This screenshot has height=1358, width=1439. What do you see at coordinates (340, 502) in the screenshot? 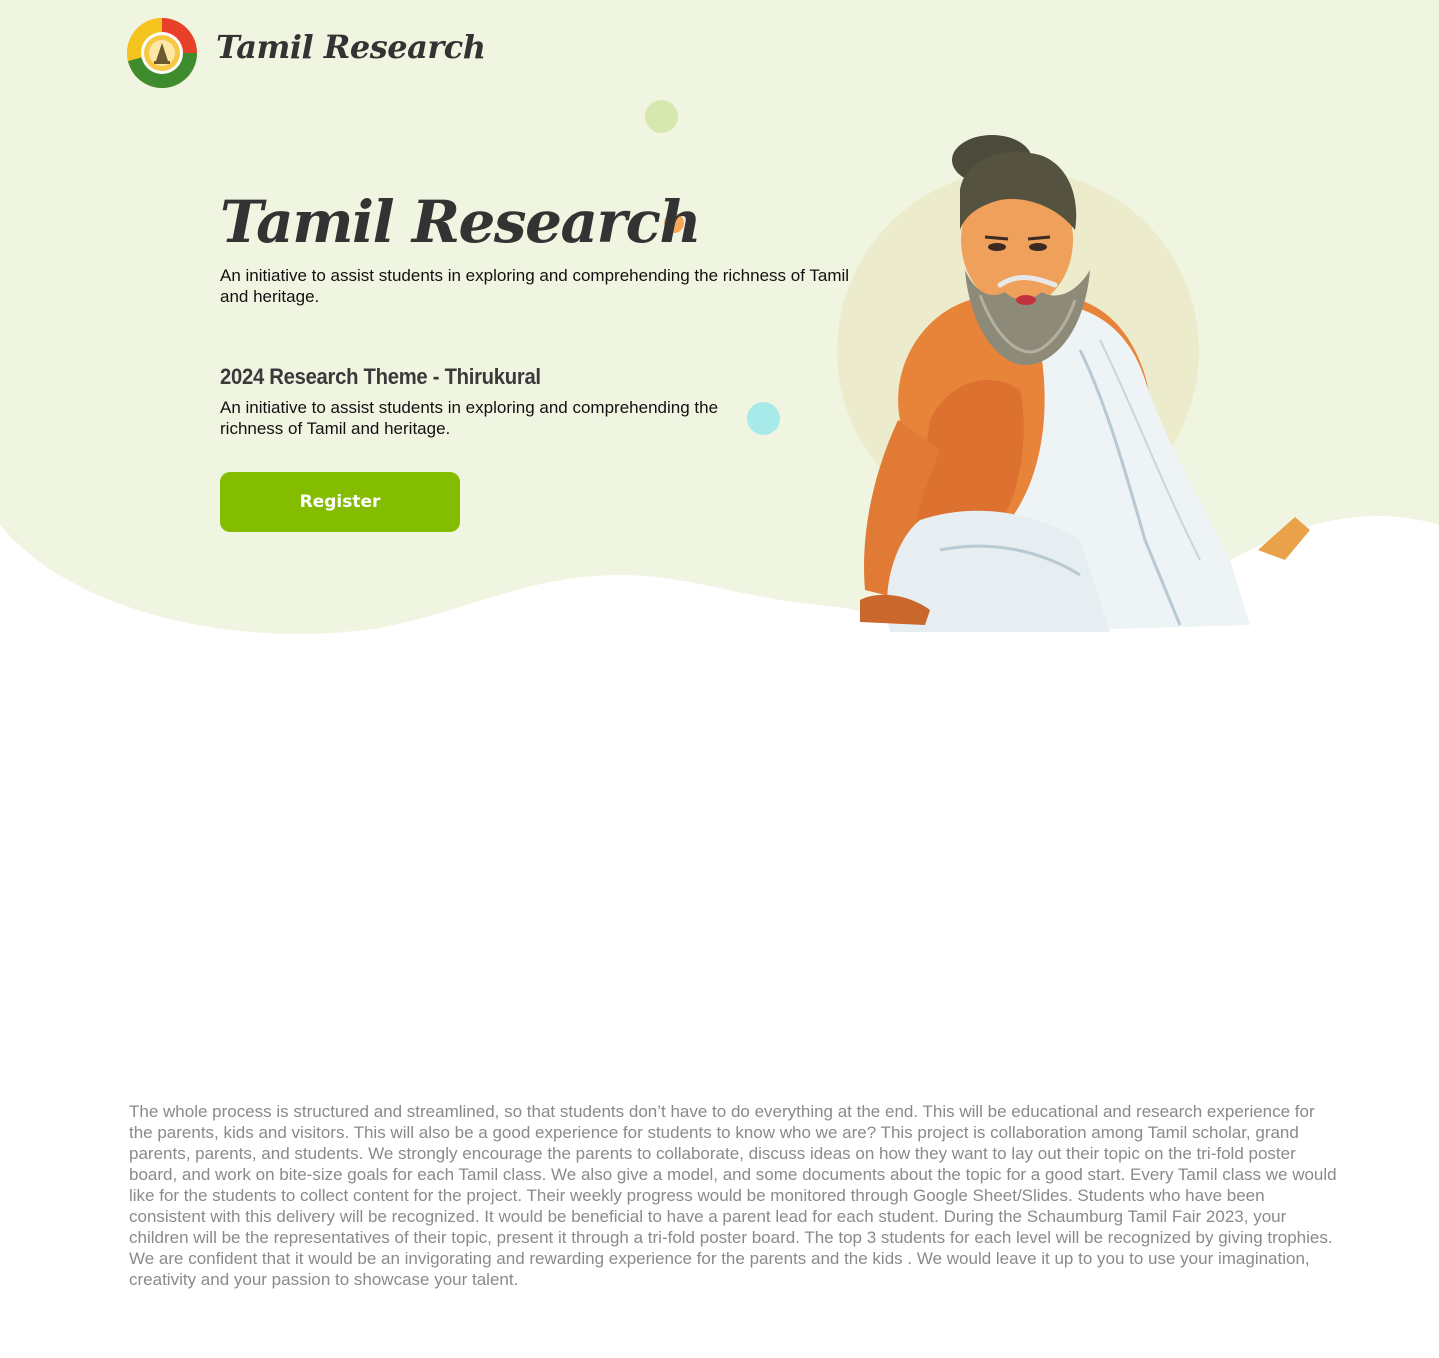
I see `register-button: Register` at bounding box center [340, 502].